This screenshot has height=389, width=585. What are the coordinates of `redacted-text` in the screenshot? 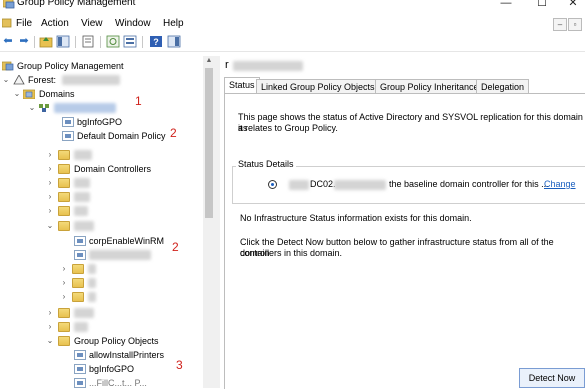 It's located at (299, 185).